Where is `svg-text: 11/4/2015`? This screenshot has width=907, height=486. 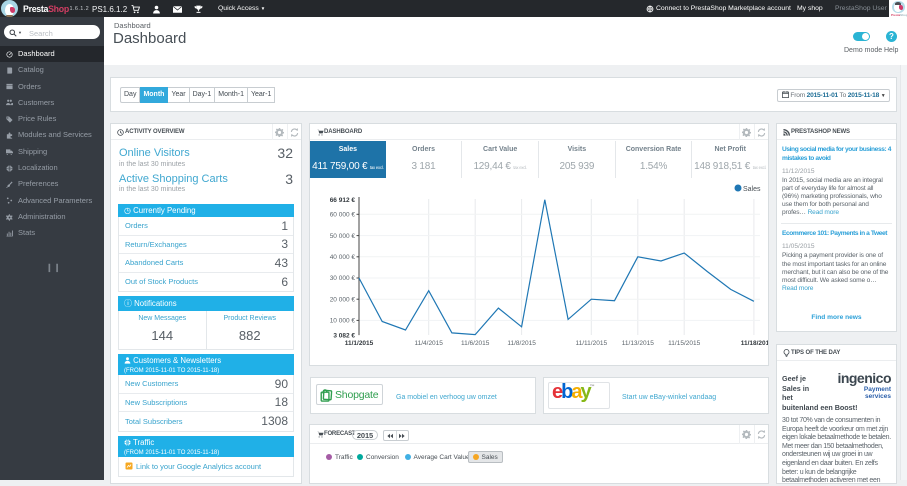 svg-text: 11/4/2015 is located at coordinates (428, 343).